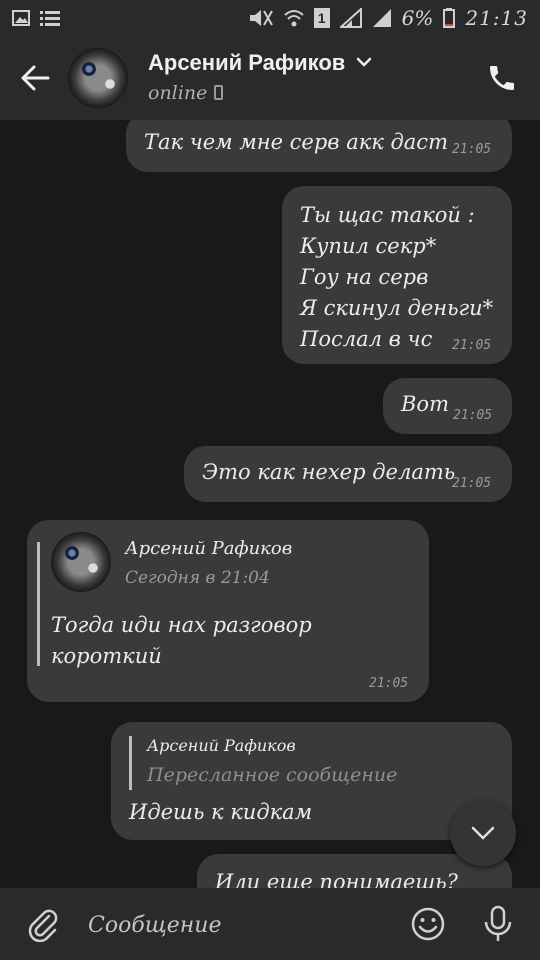  I want to click on emoji-icon, so click(428, 924).